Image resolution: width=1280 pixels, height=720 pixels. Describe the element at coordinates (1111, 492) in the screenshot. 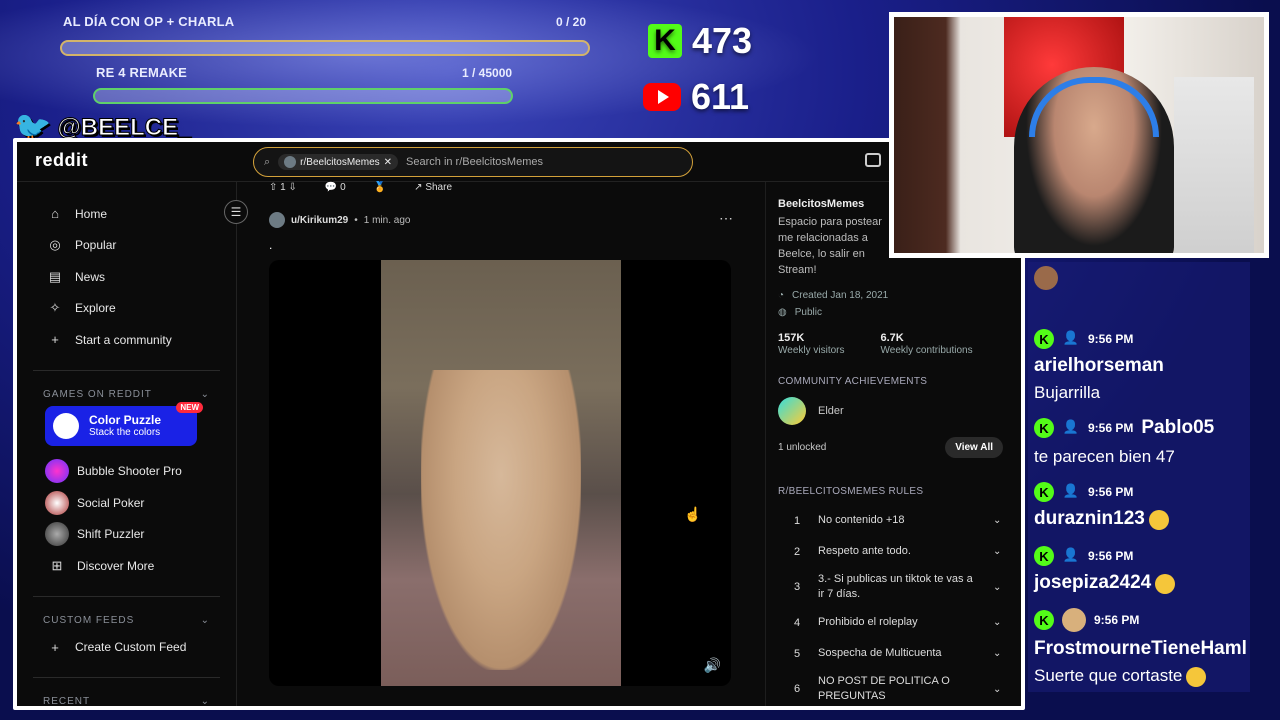

I see `chat-time: 9:56 PM` at that location.